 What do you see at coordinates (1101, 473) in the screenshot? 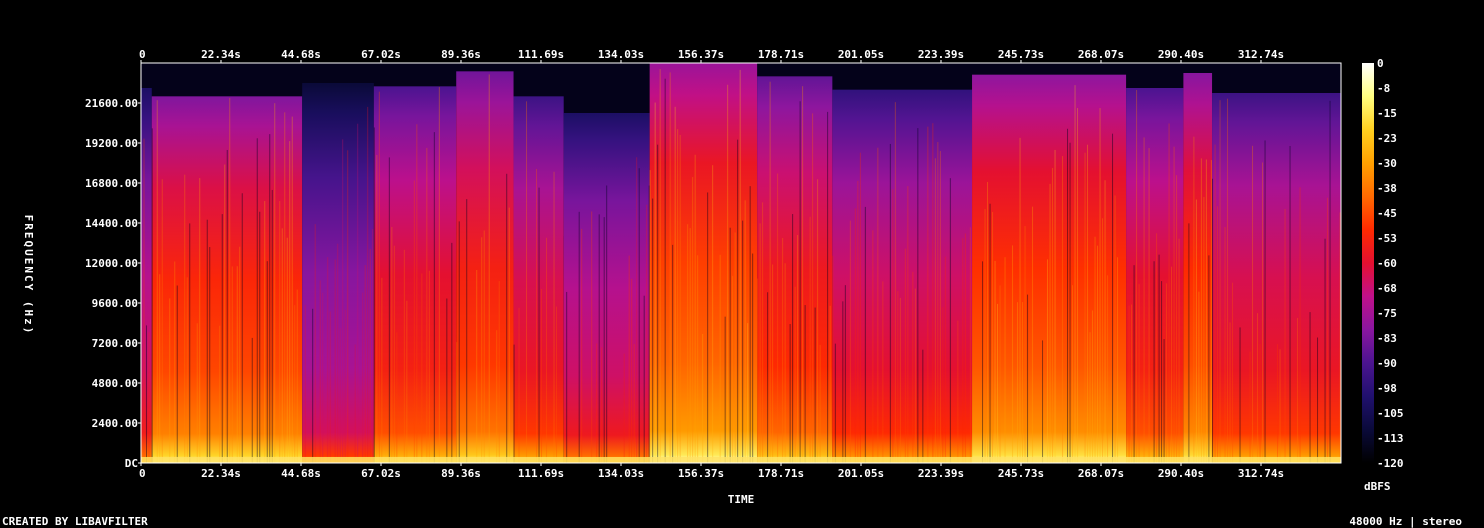
I see `x-tick-label-bottom: 268.07s` at bounding box center [1101, 473].